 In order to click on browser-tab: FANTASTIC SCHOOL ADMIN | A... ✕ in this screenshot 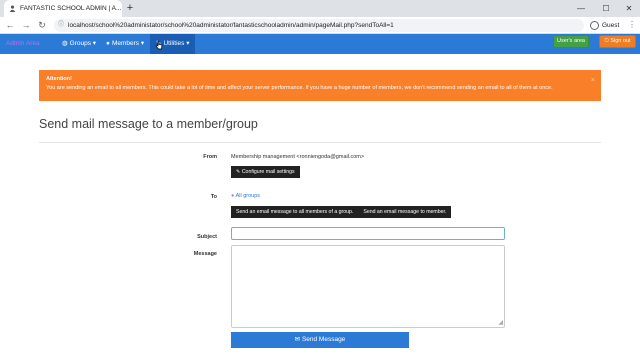, I will do `click(63, 8)`.